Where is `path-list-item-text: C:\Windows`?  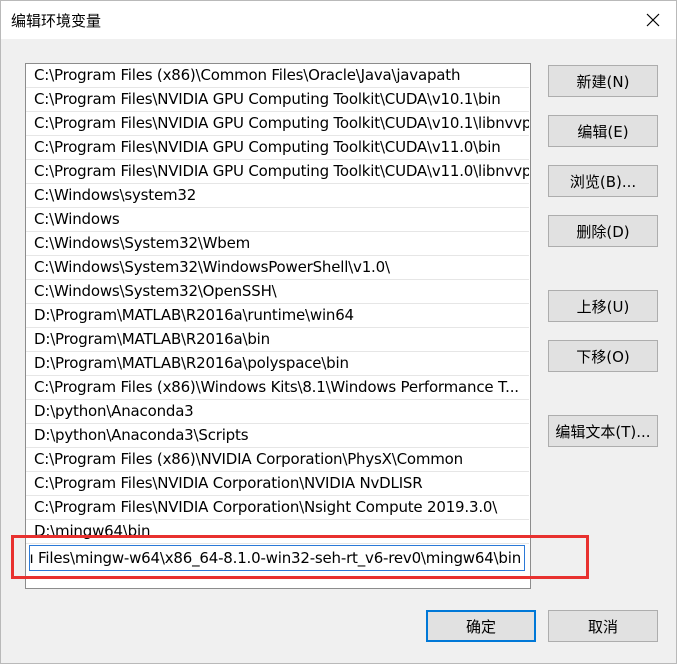 path-list-item-text: C:\Windows is located at coordinates (77, 219).